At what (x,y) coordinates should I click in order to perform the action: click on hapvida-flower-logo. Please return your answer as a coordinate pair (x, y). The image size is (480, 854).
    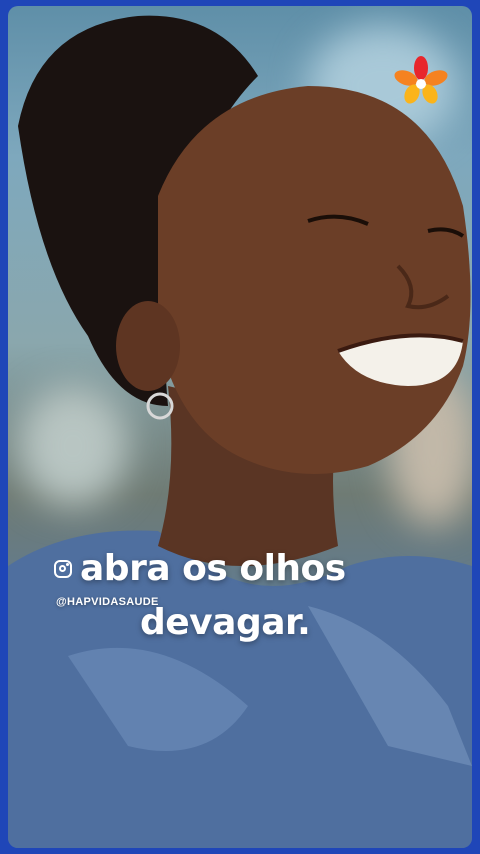
    Looking at the image, I should click on (421, 80).